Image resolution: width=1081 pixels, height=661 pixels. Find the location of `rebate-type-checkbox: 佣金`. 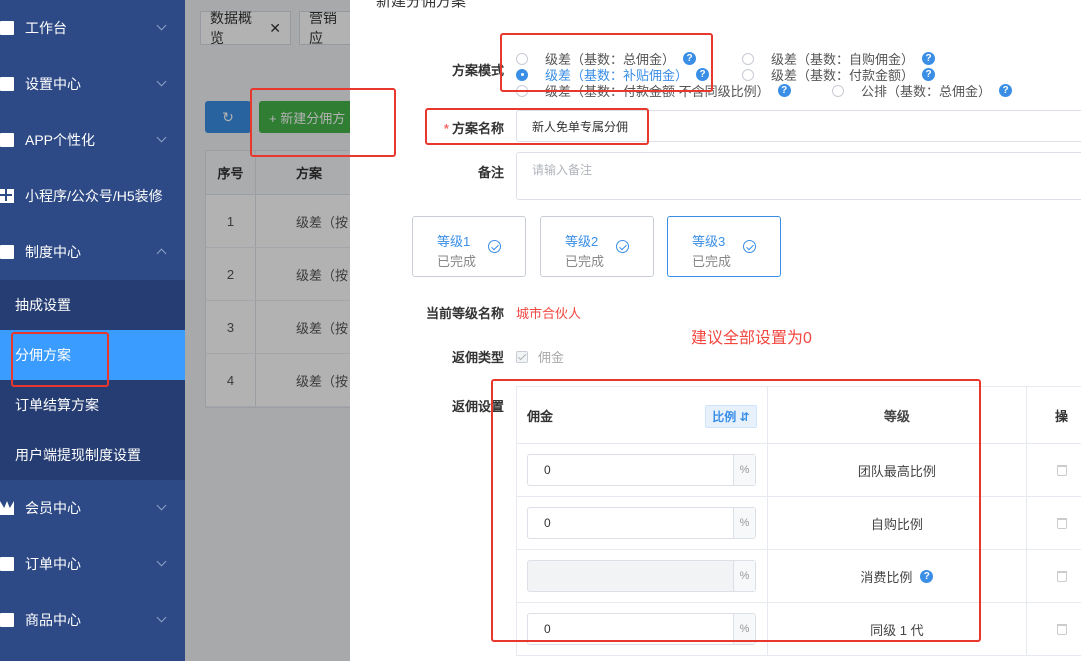

rebate-type-checkbox: 佣金 is located at coordinates (540, 356).